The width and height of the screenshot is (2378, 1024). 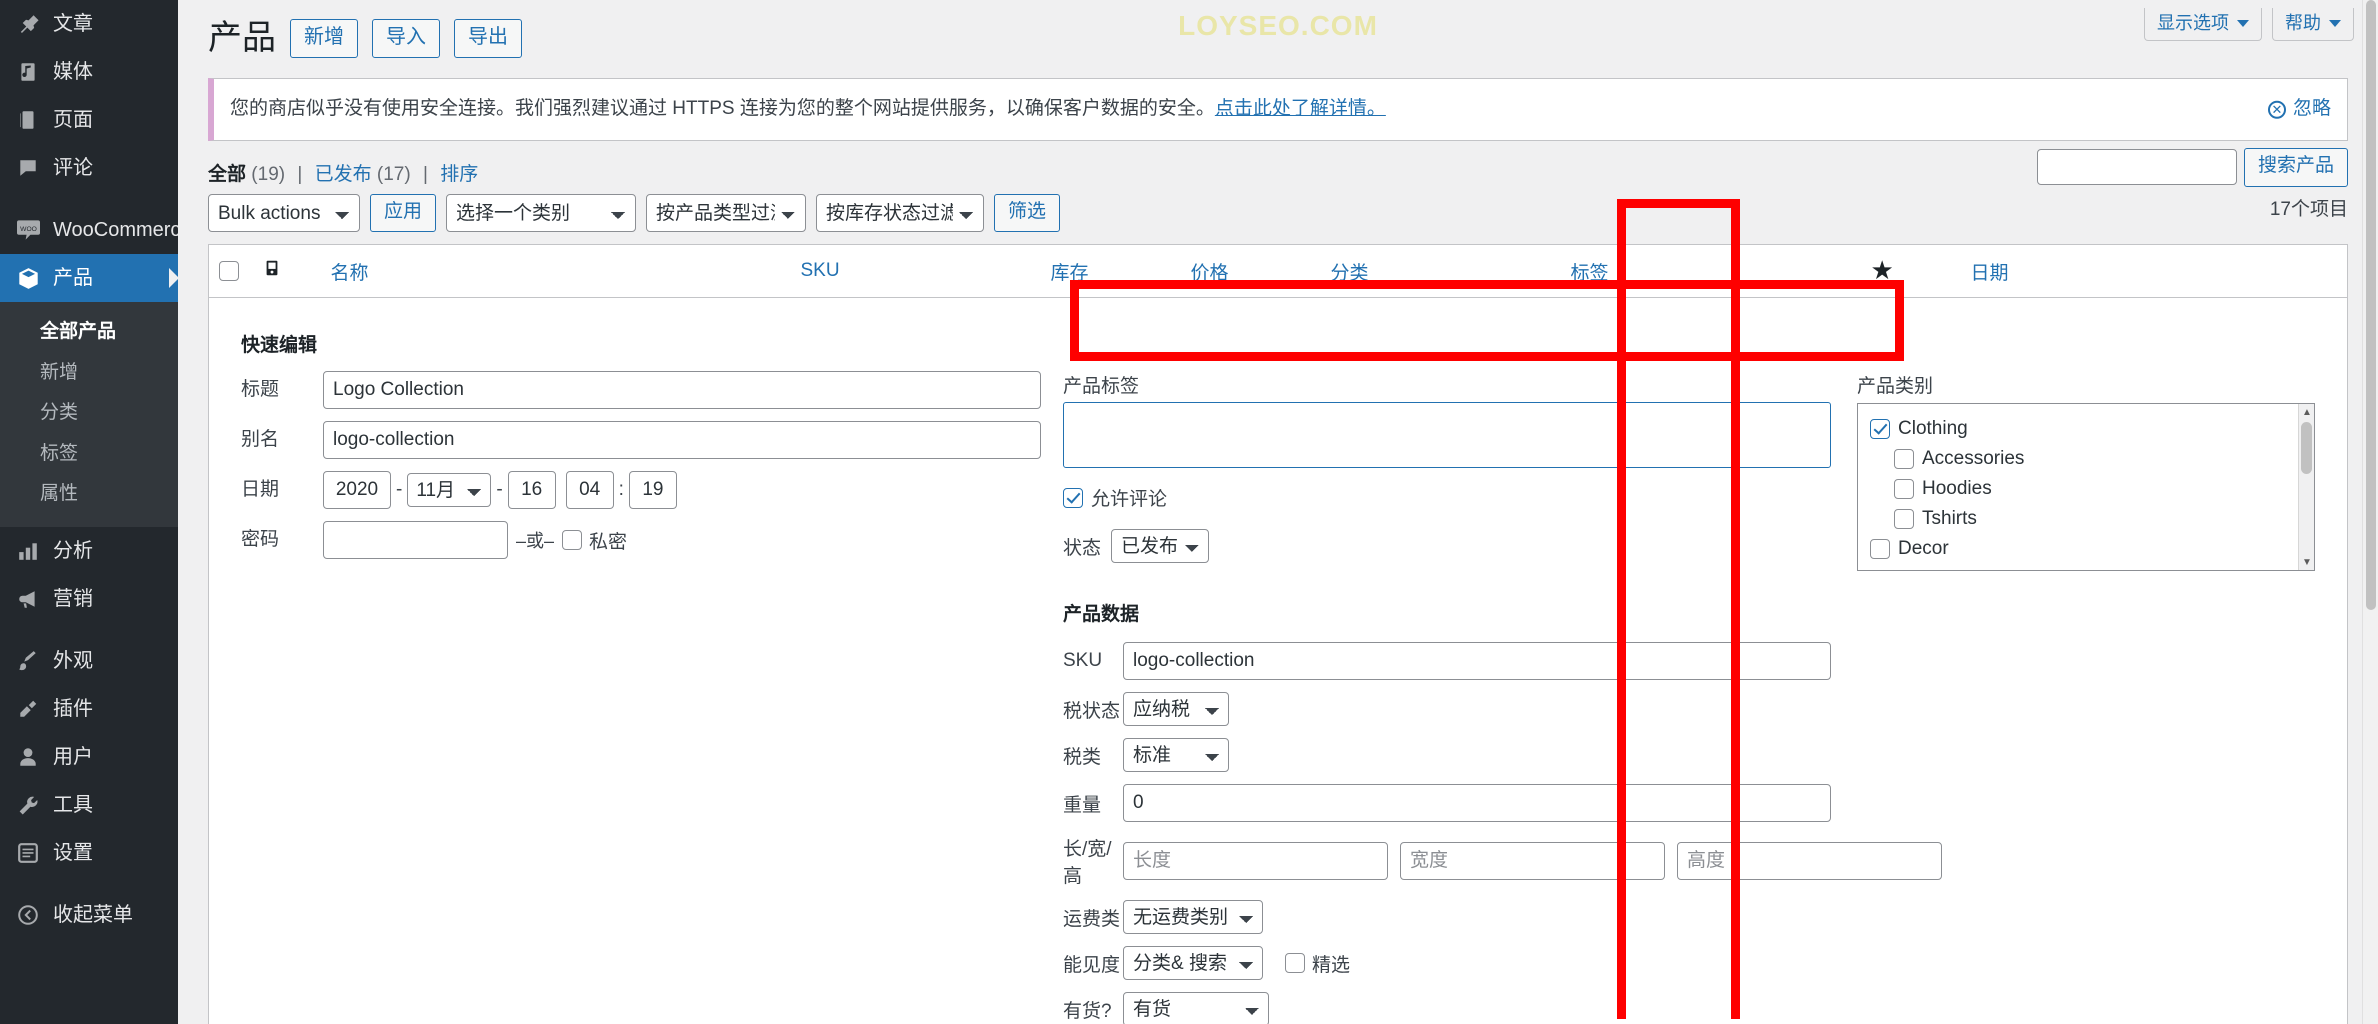 What do you see at coordinates (89, 494) in the screenshot?
I see `submenu-item-attributes: 属性` at bounding box center [89, 494].